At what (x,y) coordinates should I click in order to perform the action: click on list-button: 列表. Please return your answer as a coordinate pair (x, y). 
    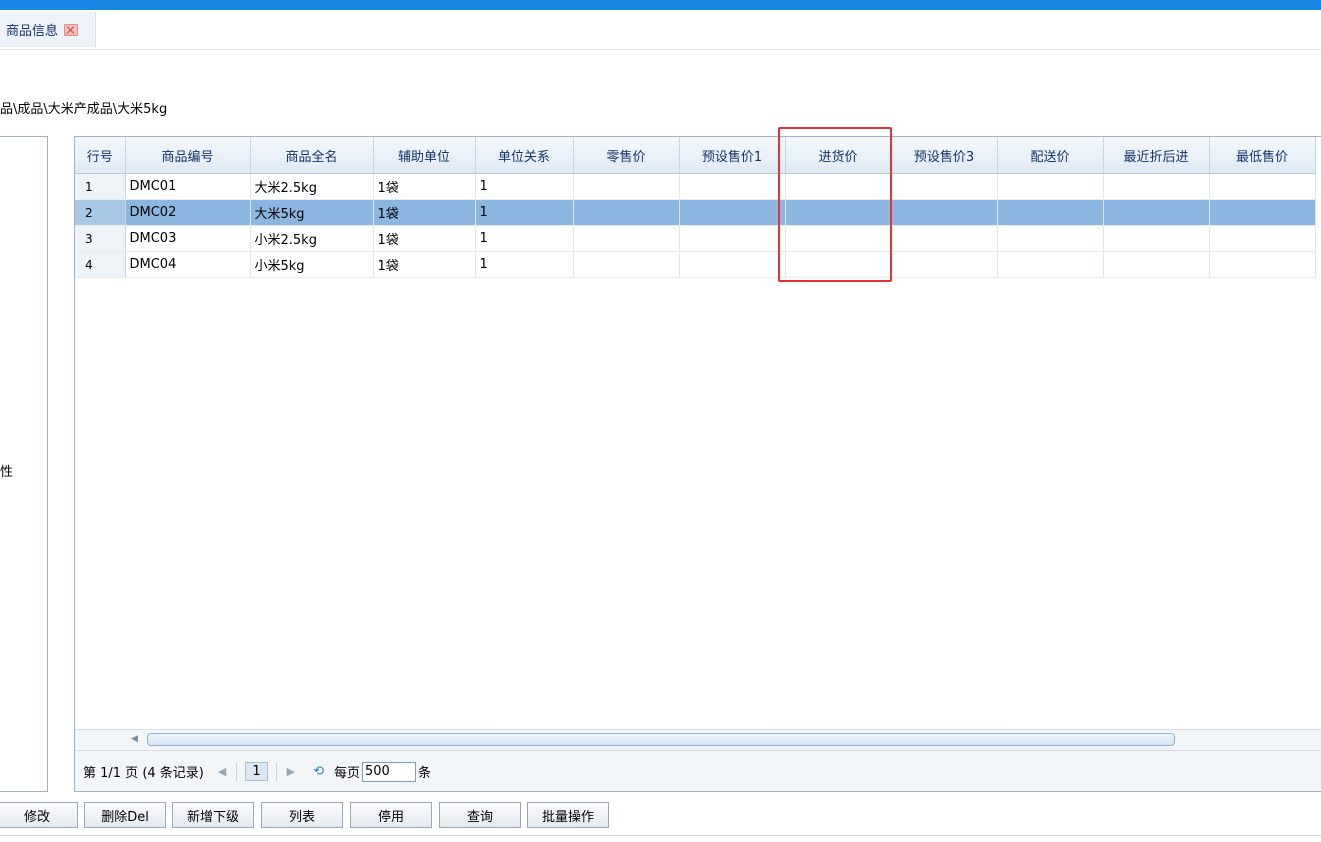
    Looking at the image, I should click on (302, 815).